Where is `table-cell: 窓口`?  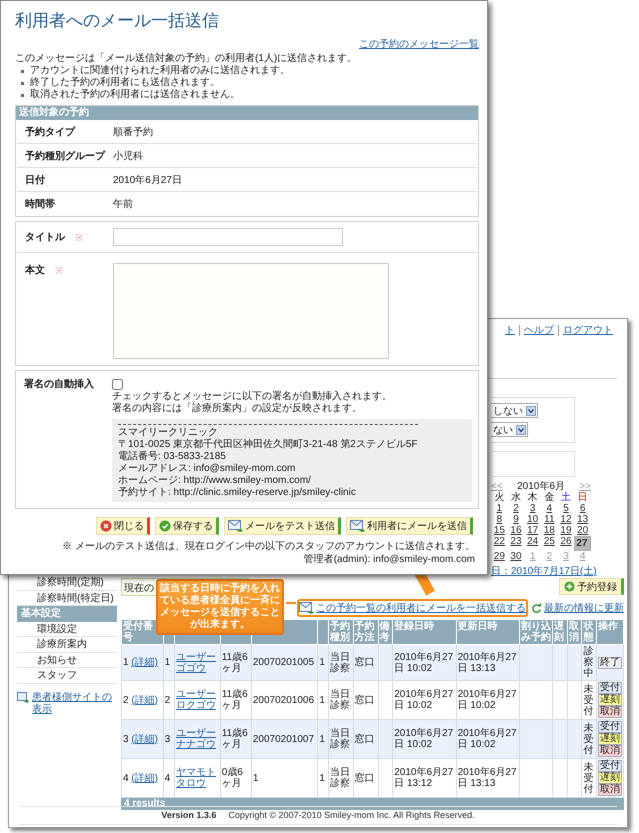 table-cell: 窓口 is located at coordinates (364, 662).